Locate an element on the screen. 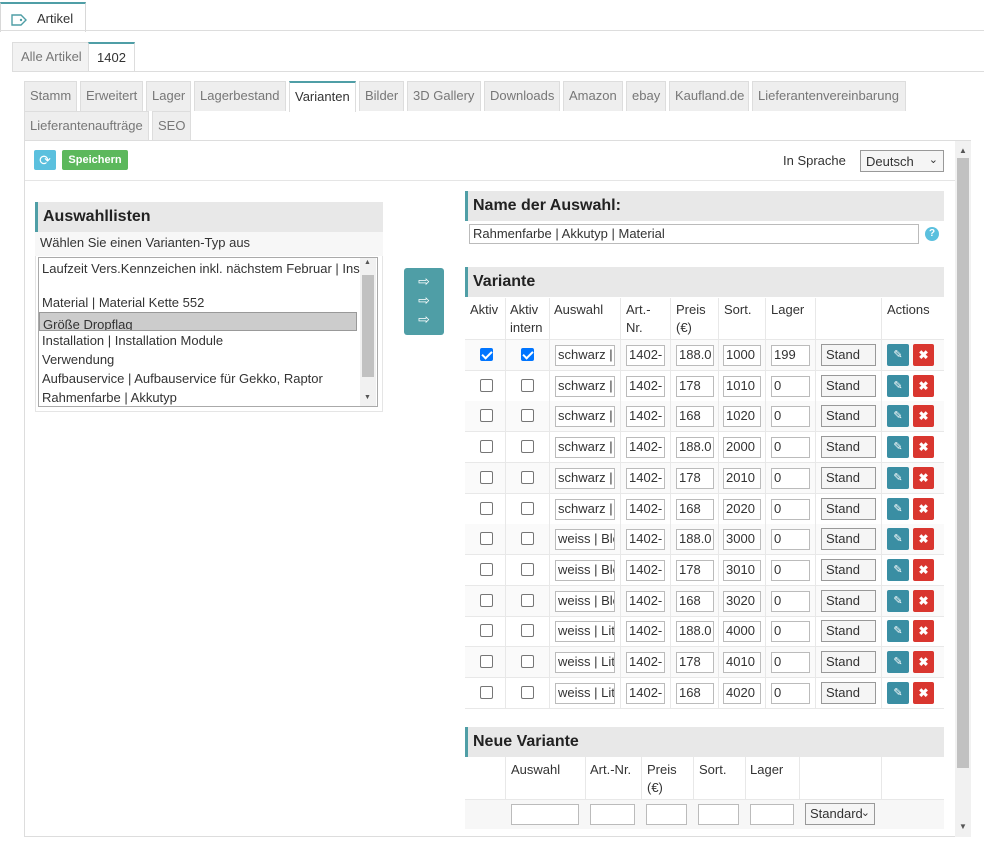  sort-input: 4010 is located at coordinates (742, 662).